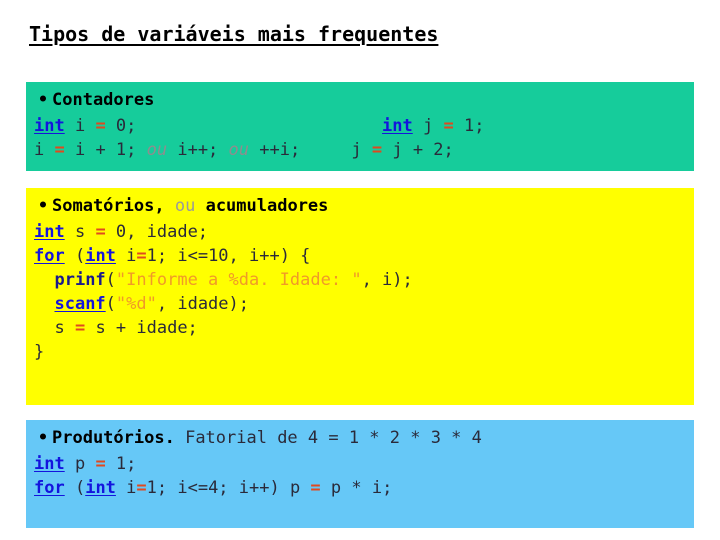  Describe the element at coordinates (360, 256) in the screenshot. I see `code-line-sums-2: for (int i=1; i<=10, i++) {` at that location.